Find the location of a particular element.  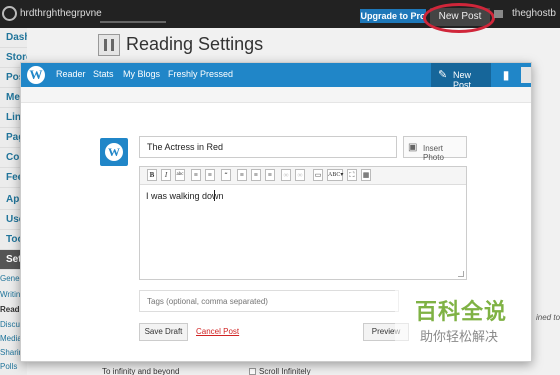

page-title: Reading Settings is located at coordinates (195, 44).